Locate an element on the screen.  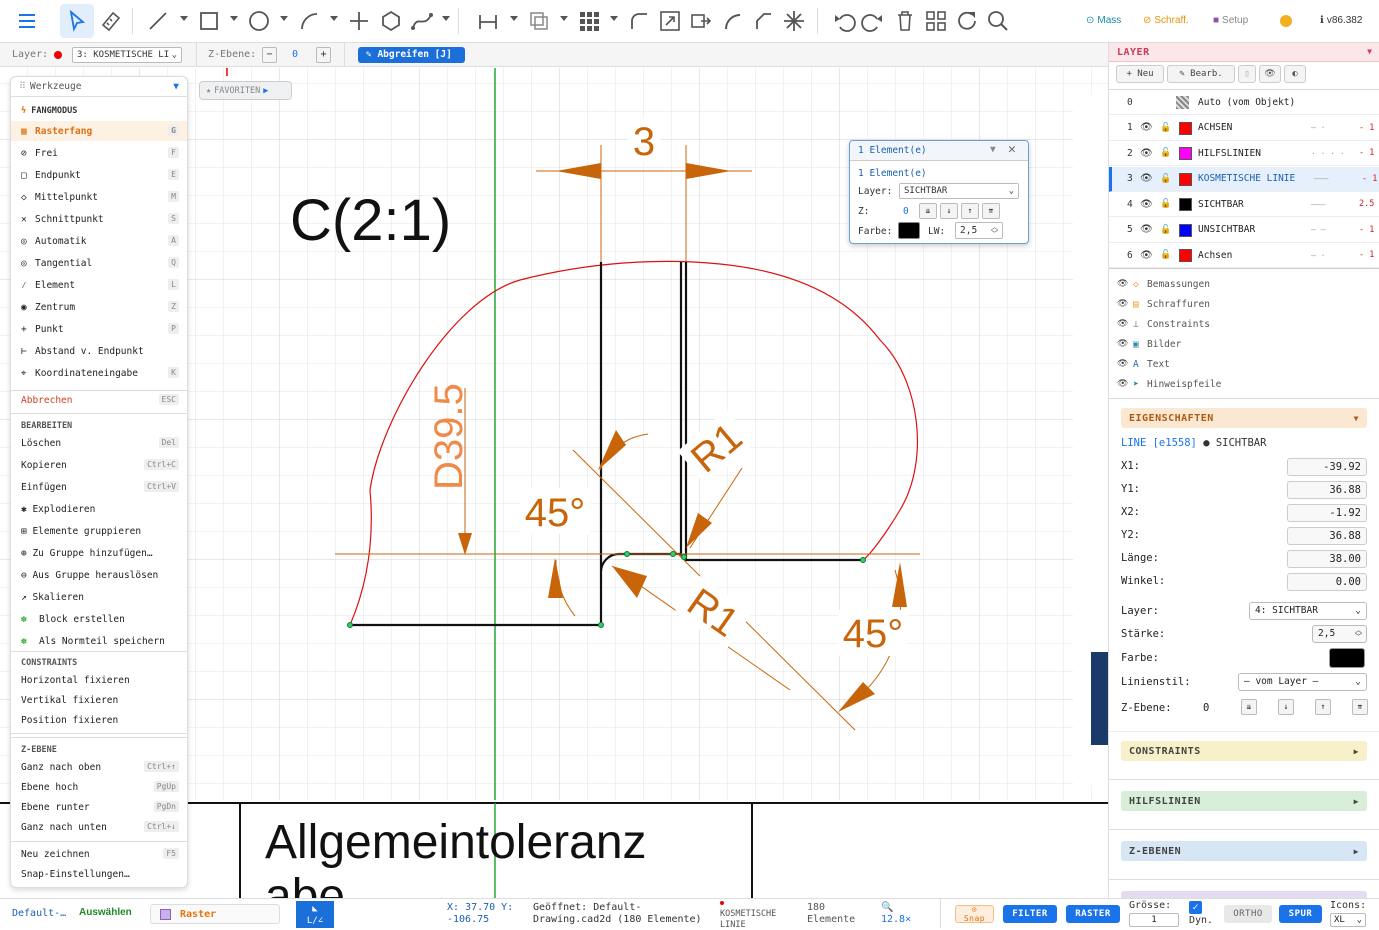
point-tool-icon is located at coordinates (359, 21).